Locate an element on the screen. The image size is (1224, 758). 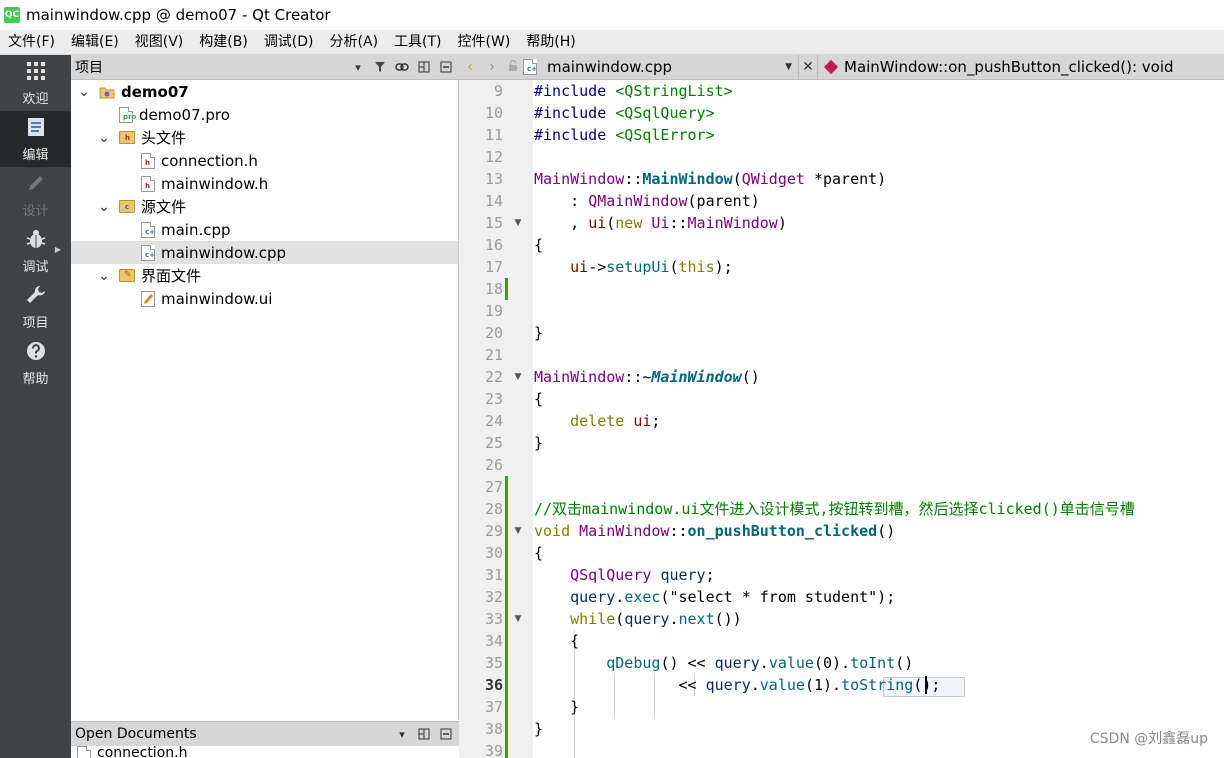
line-number: 12 is located at coordinates (493, 157).